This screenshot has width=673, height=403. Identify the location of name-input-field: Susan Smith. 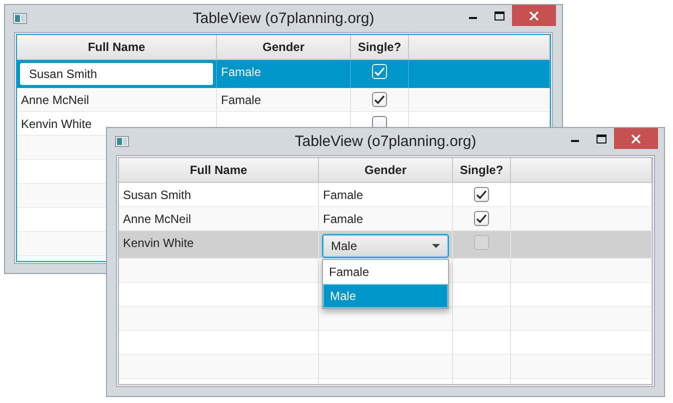
(116, 74).